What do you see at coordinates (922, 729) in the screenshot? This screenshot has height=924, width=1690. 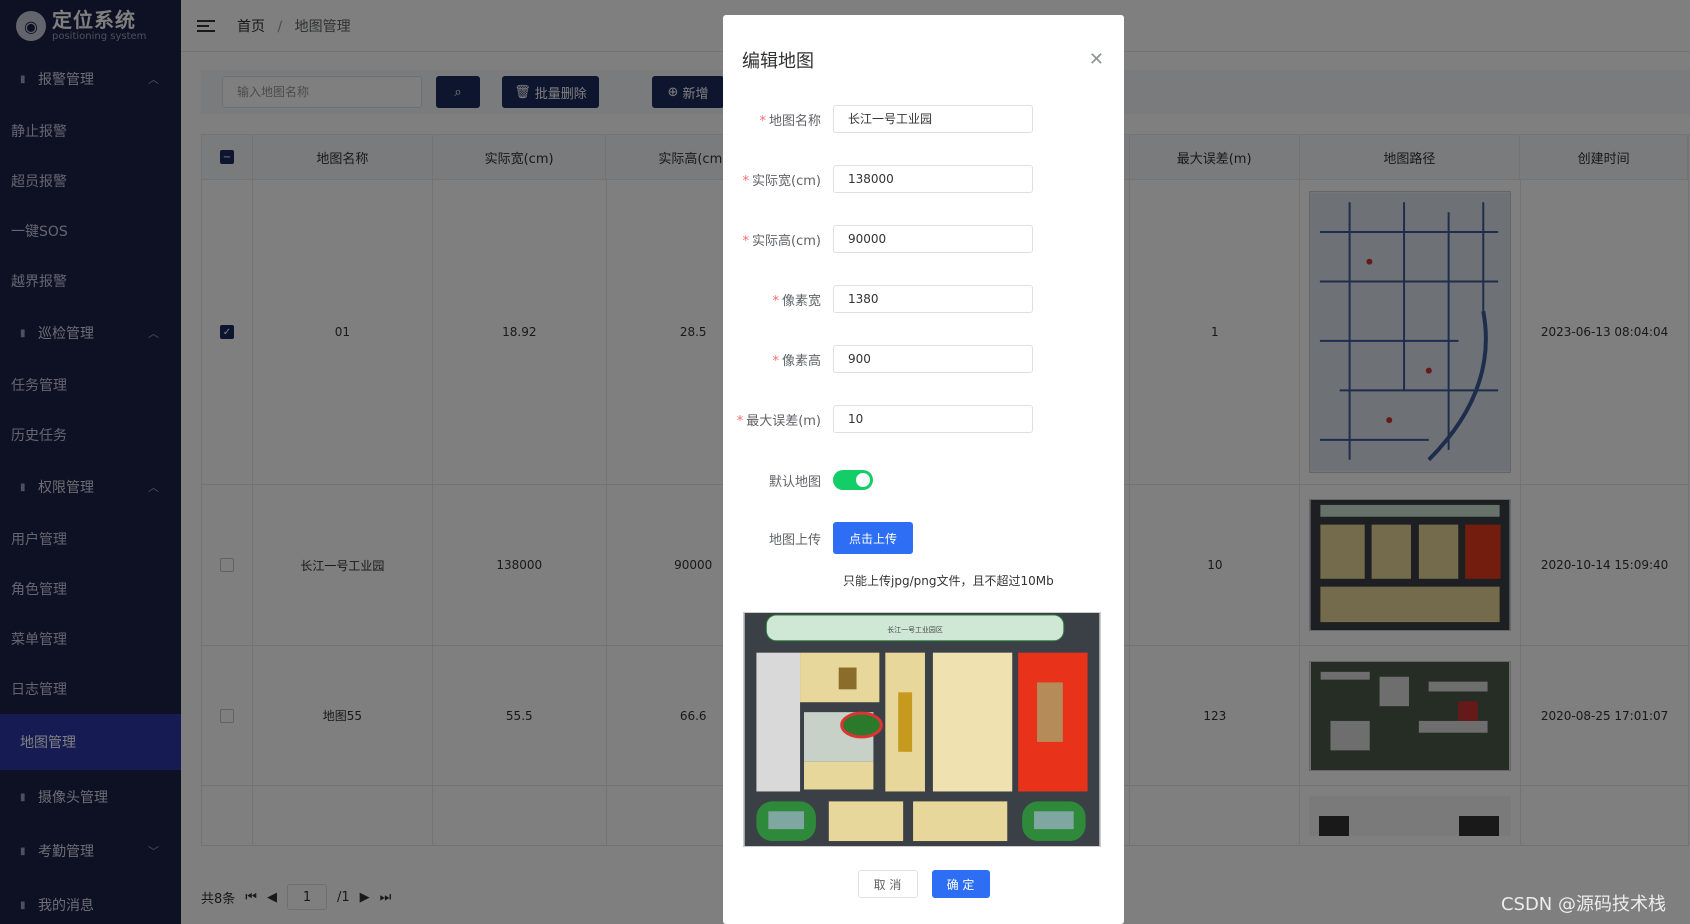 I see `map-preview-image: 长江一号工业园区` at bounding box center [922, 729].